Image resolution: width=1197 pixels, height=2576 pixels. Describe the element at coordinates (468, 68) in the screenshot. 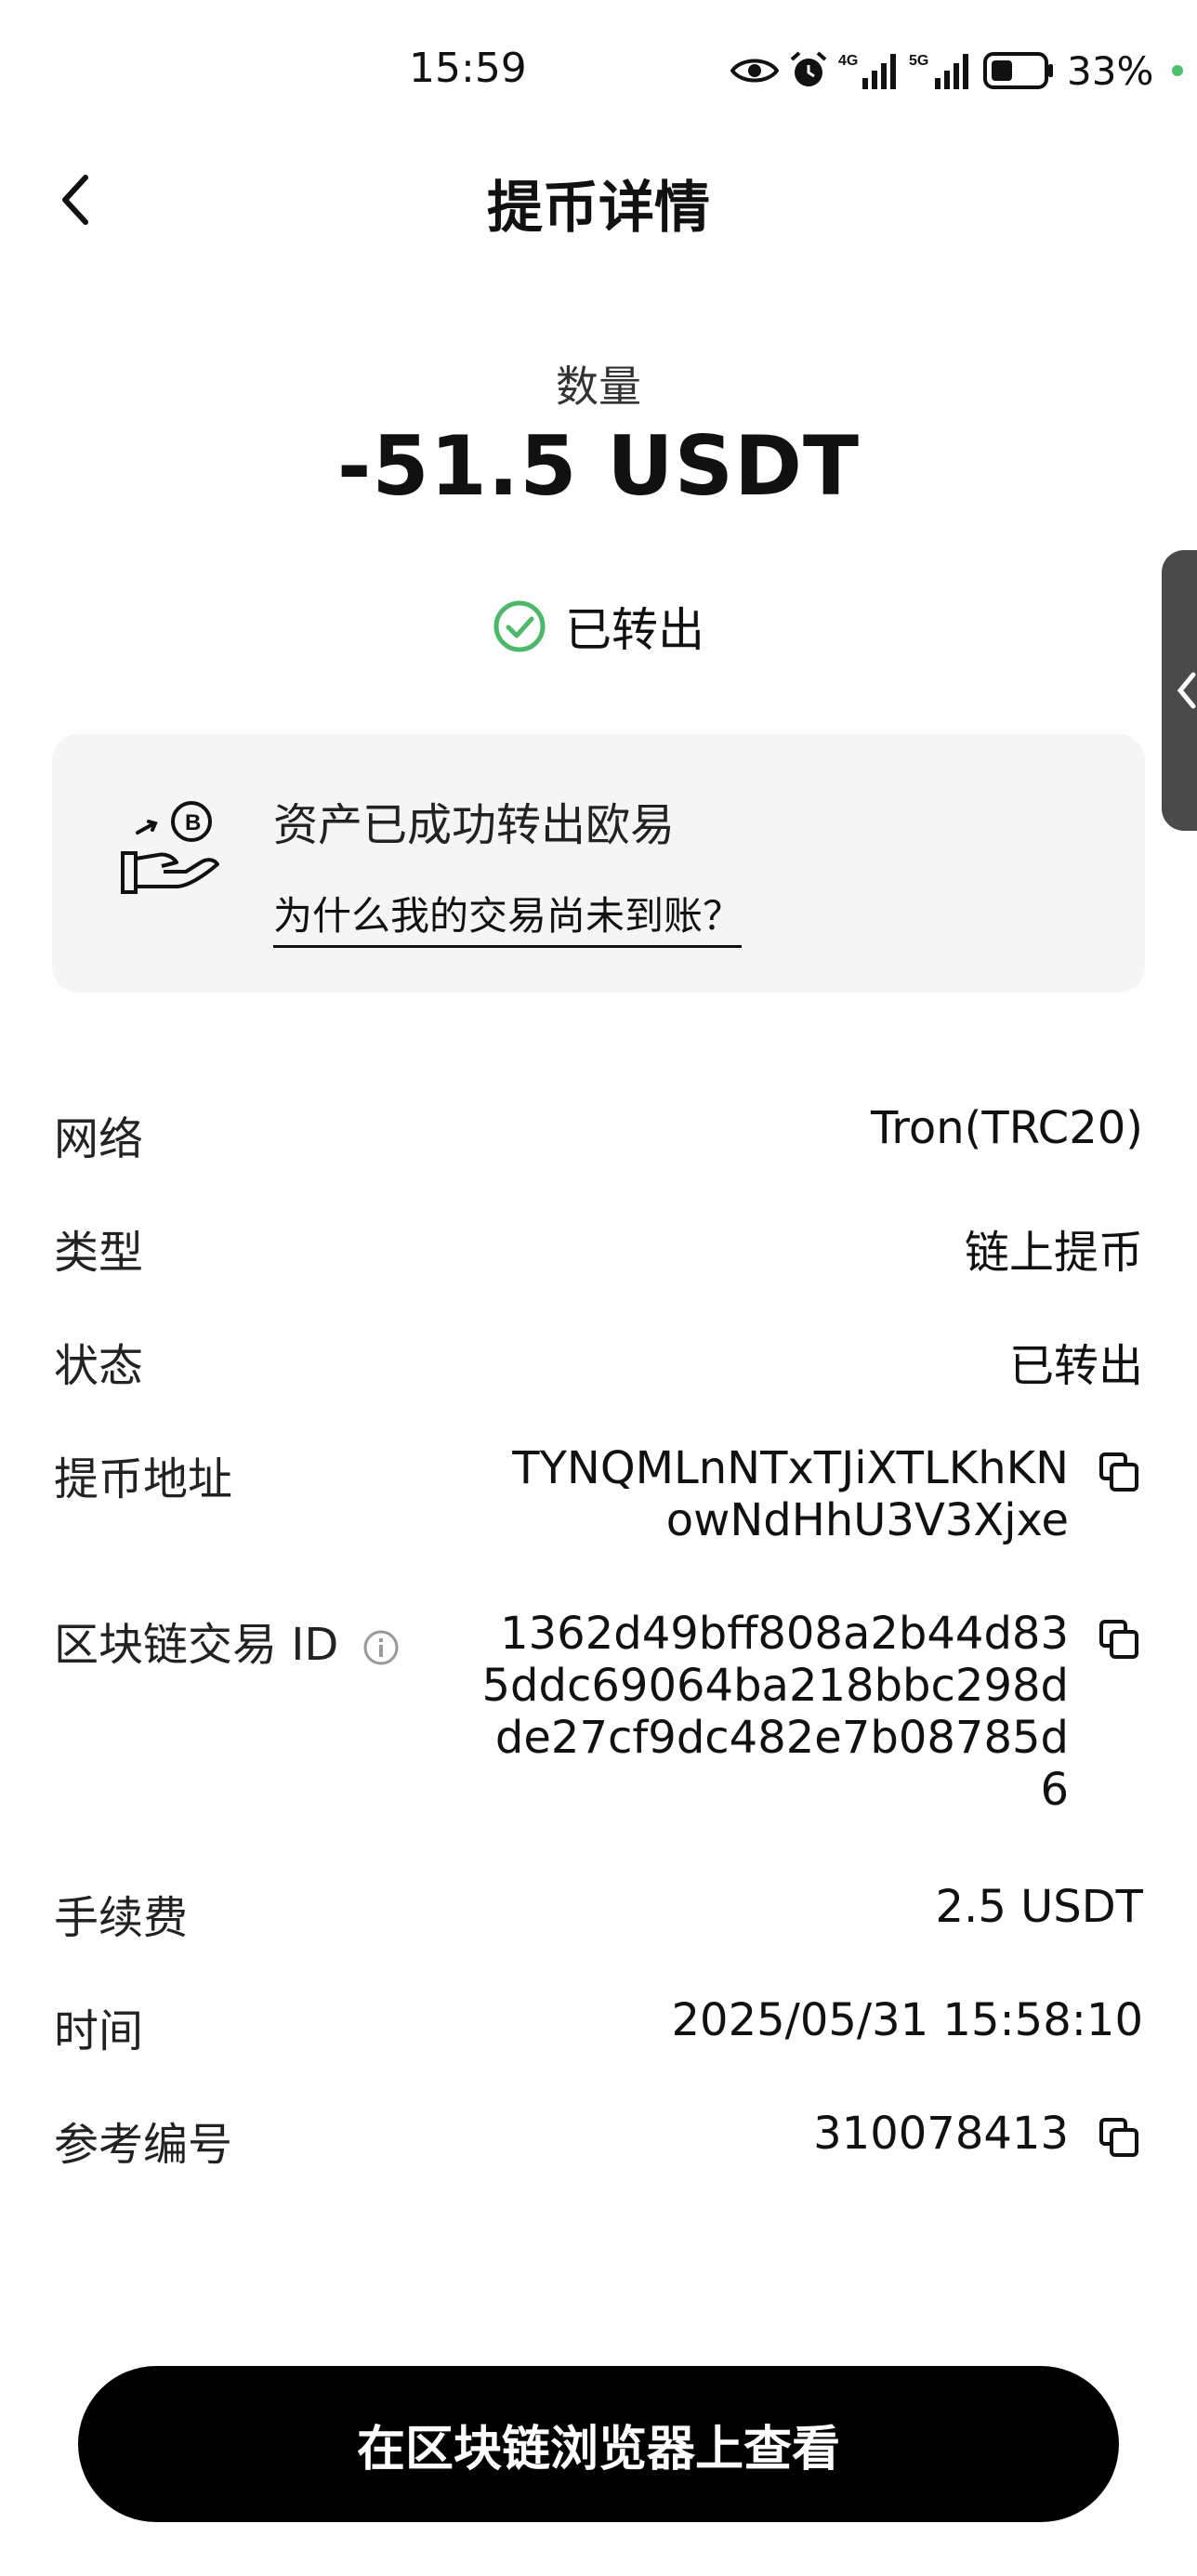

I see `status-time: 15:59` at that location.